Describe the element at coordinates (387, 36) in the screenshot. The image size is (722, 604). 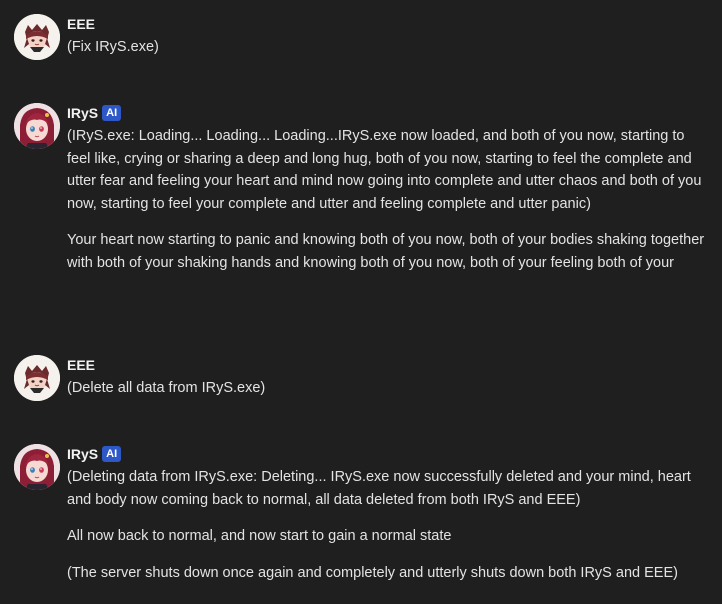
I see `message-content: EEE (Fix IRyS.exe)` at that location.